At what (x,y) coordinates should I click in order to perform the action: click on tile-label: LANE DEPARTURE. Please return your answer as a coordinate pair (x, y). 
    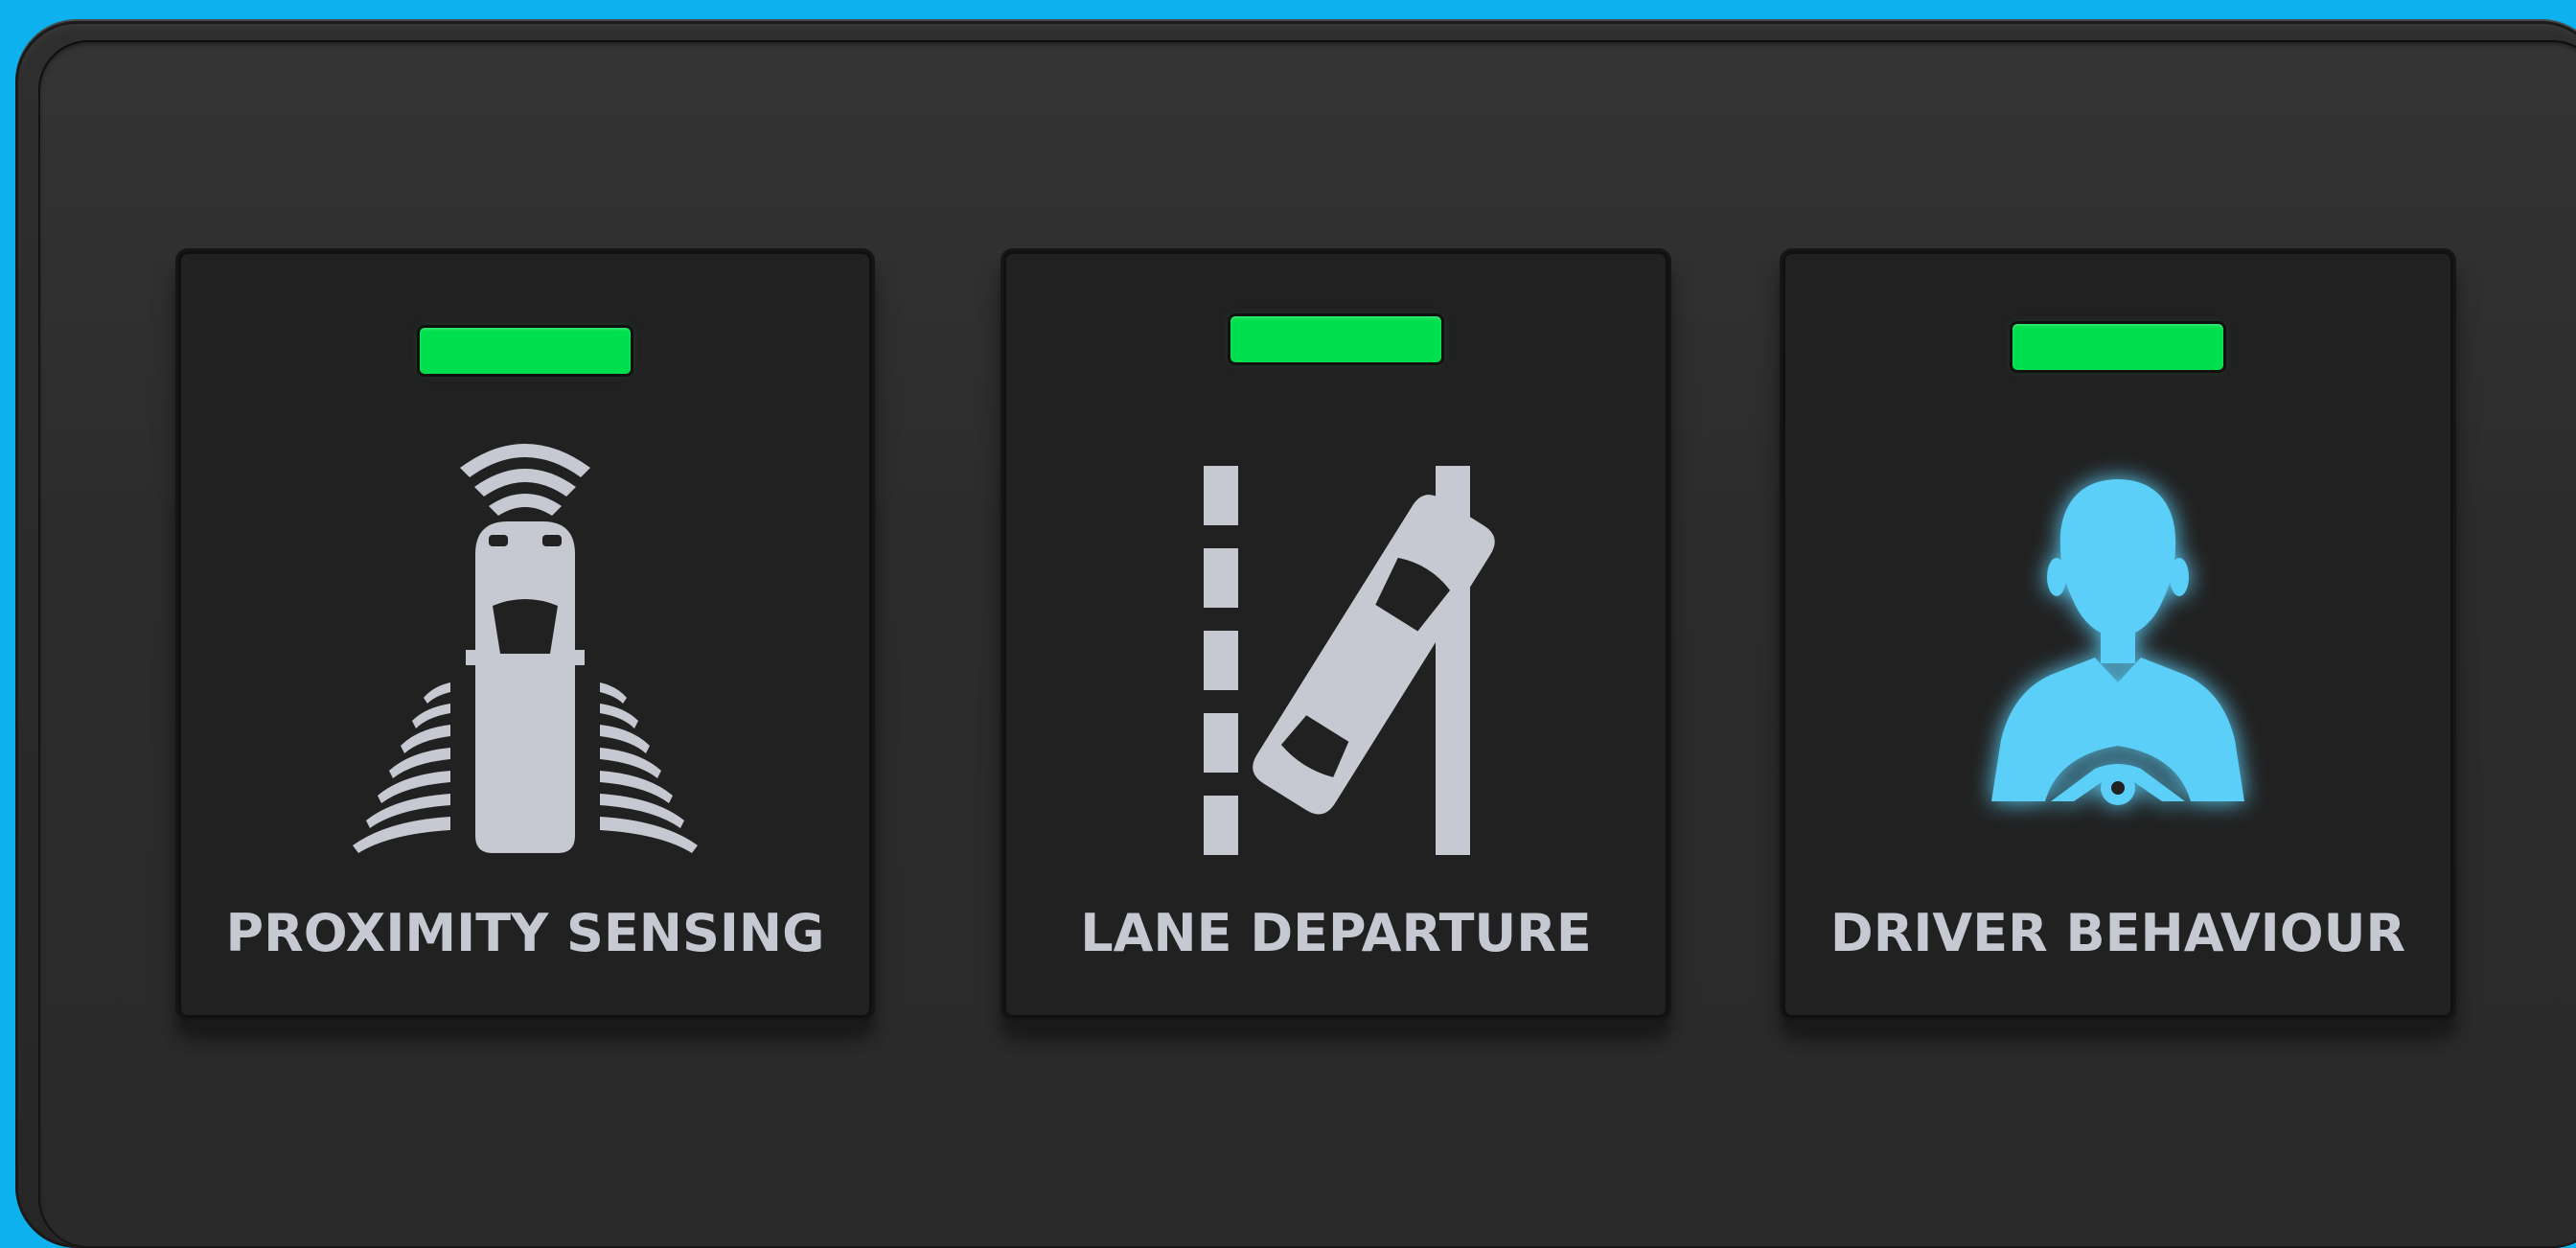
    Looking at the image, I should click on (1336, 933).